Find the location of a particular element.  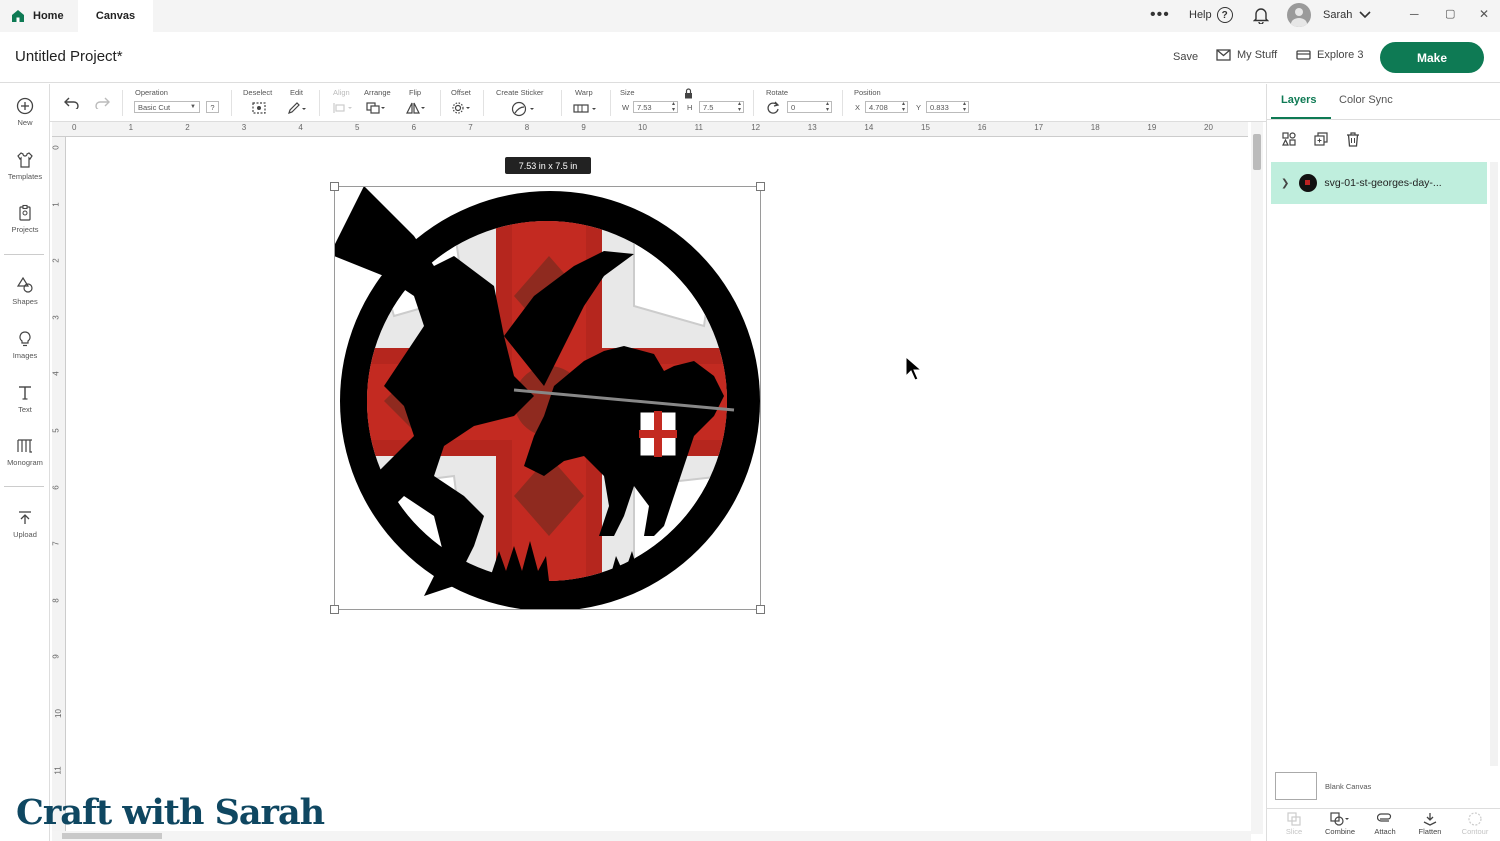

bell-icon is located at coordinates (1261, 15).